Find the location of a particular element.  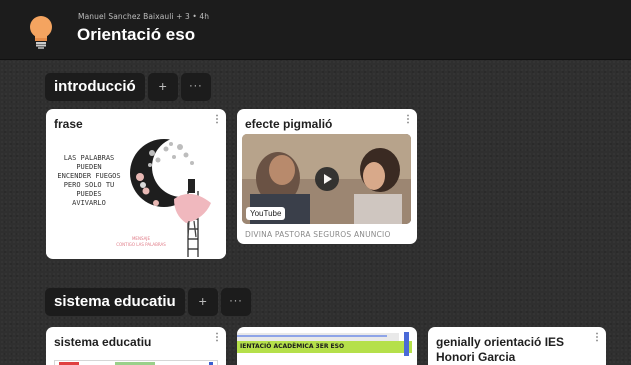

video-thumbnail: YouTube is located at coordinates (326, 179).